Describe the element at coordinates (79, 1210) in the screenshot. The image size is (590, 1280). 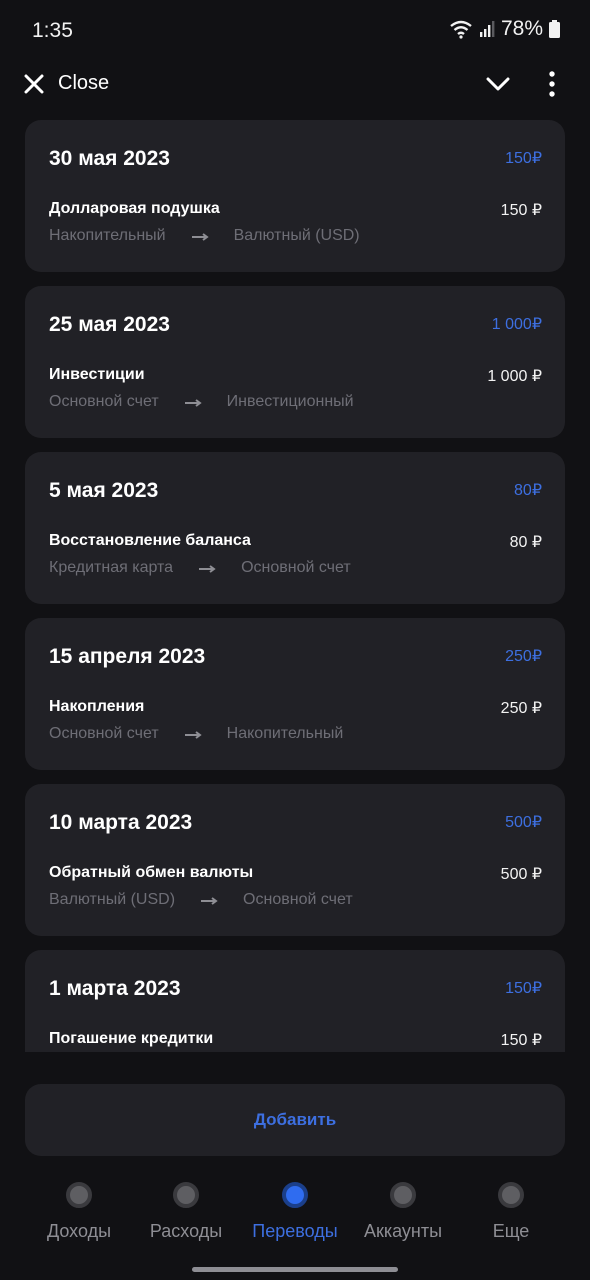
I see `nav-item-income: Доходы` at that location.